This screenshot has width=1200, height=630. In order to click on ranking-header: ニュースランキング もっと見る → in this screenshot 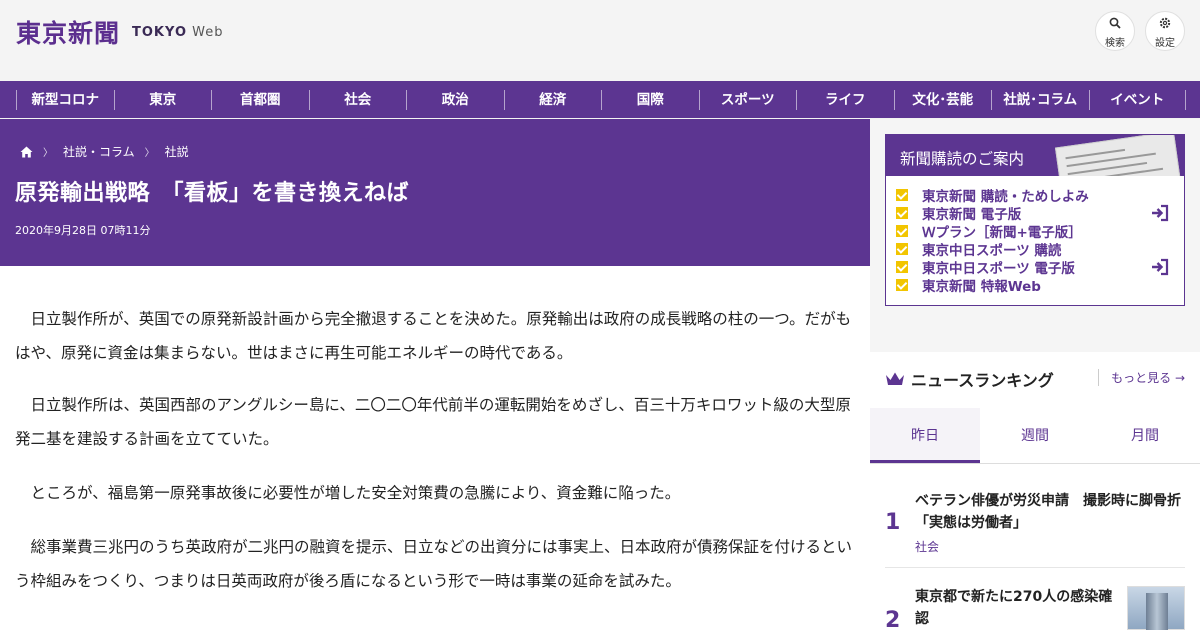, I will do `click(1035, 379)`.